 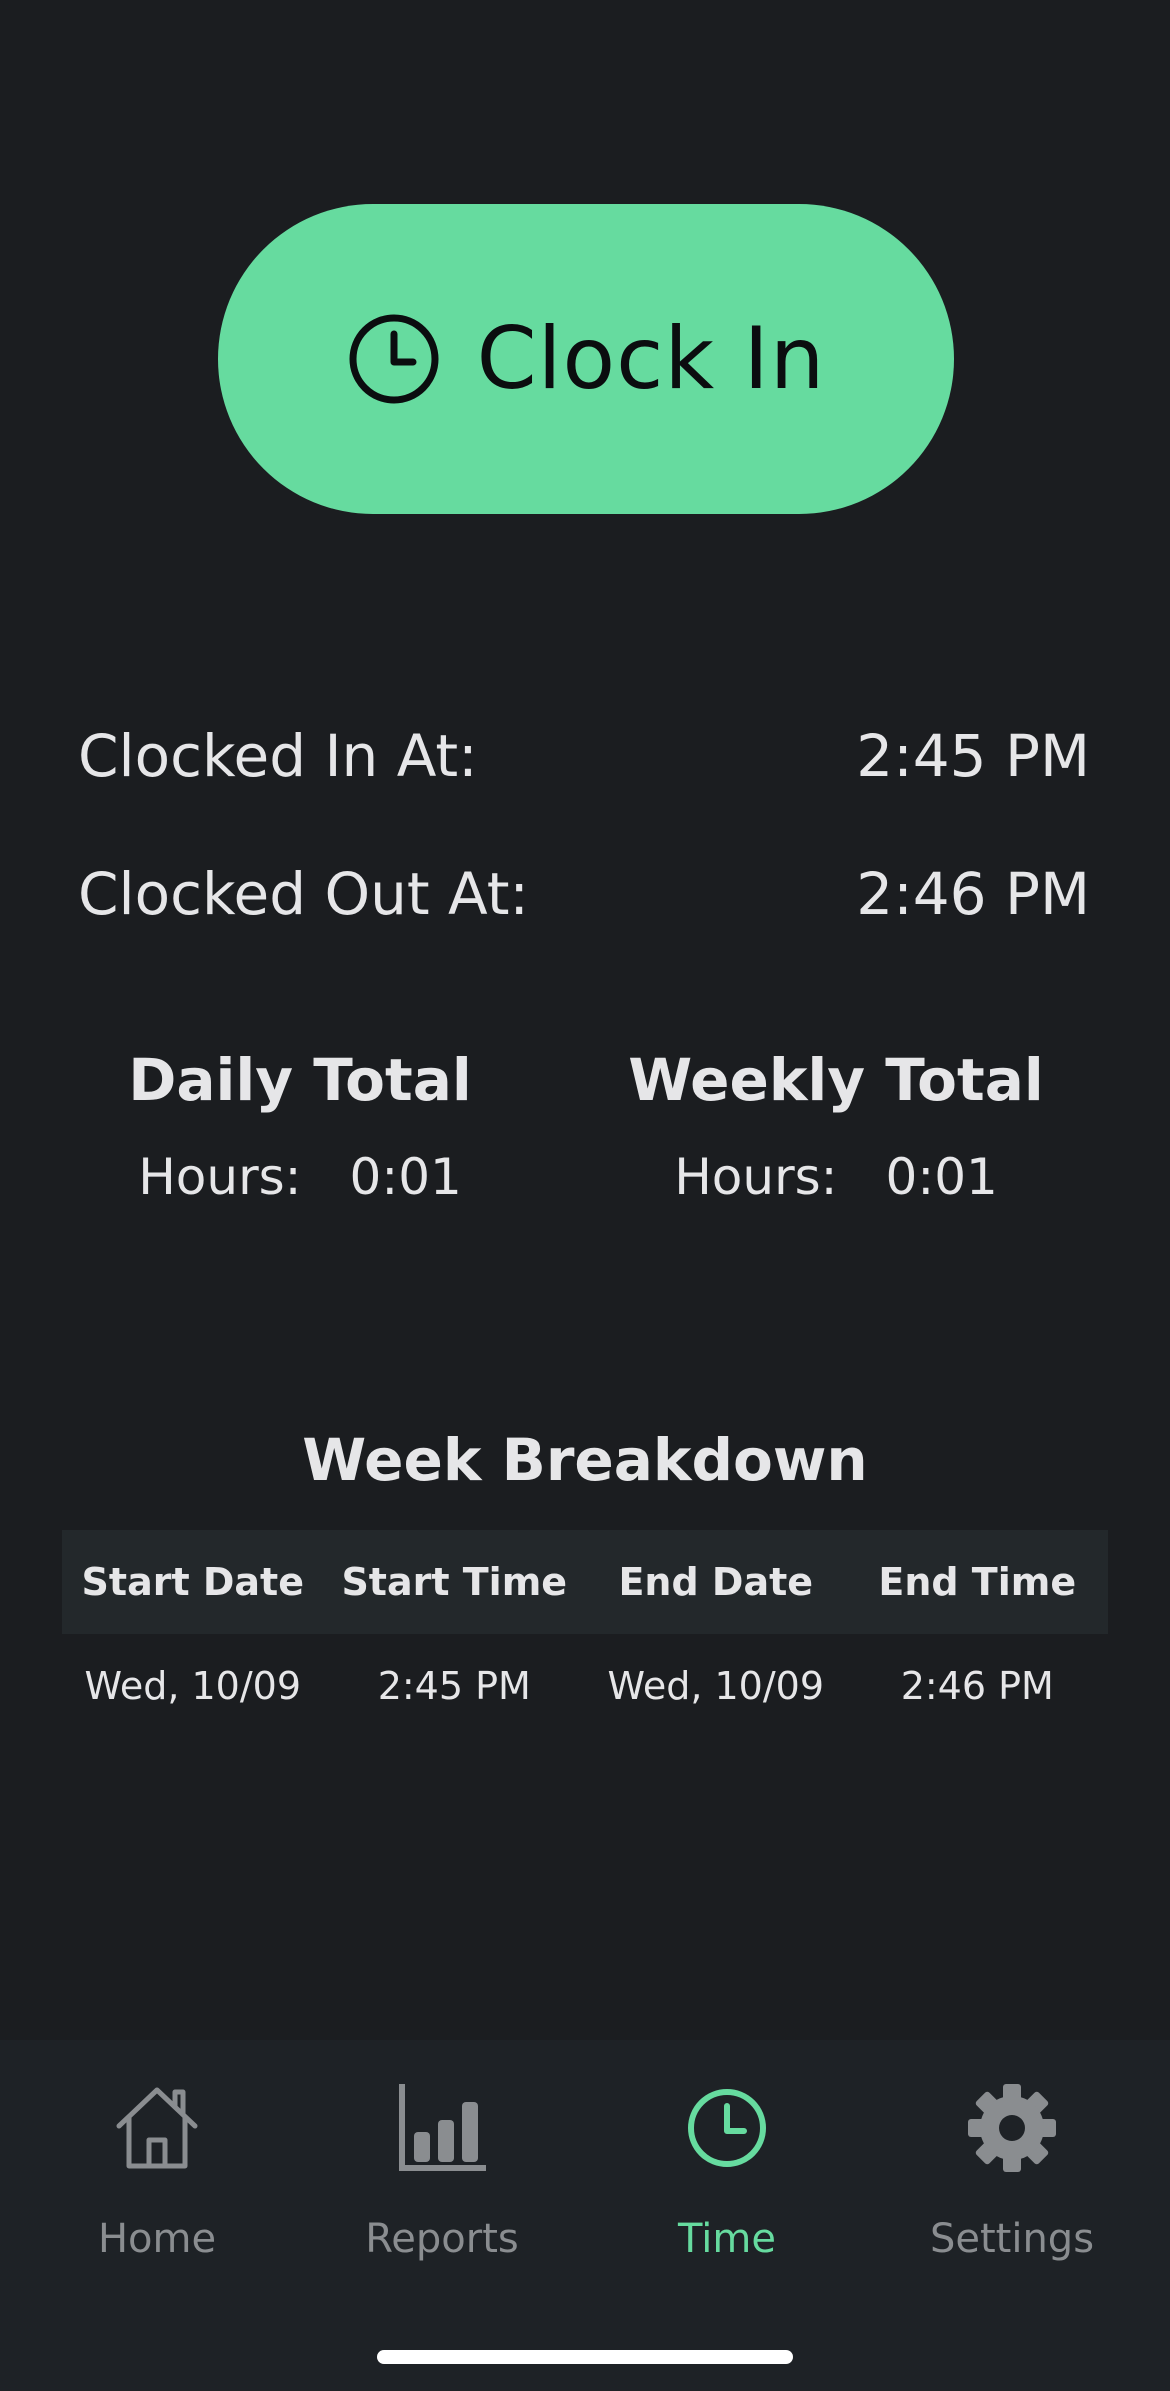 I want to click on start-time-cell: 2:45 PM, so click(x=454, y=1686).